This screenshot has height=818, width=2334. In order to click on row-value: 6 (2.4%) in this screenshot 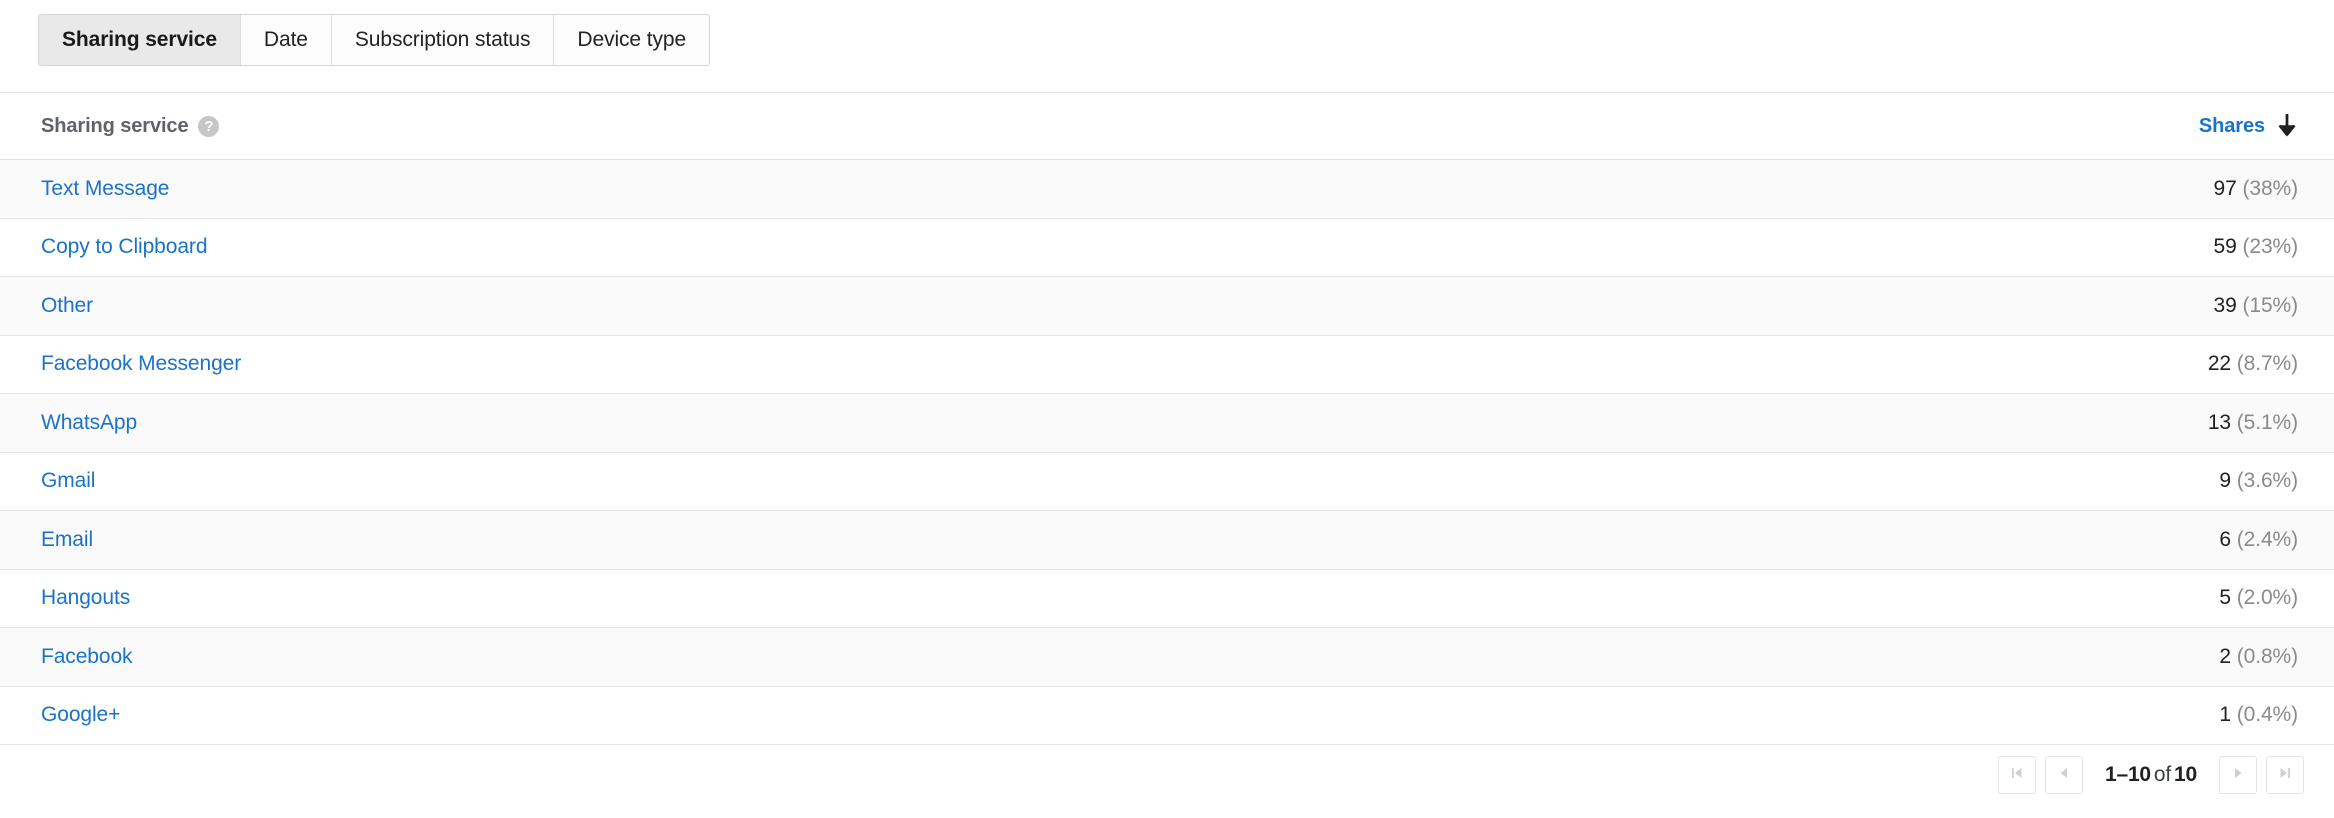, I will do `click(2258, 540)`.